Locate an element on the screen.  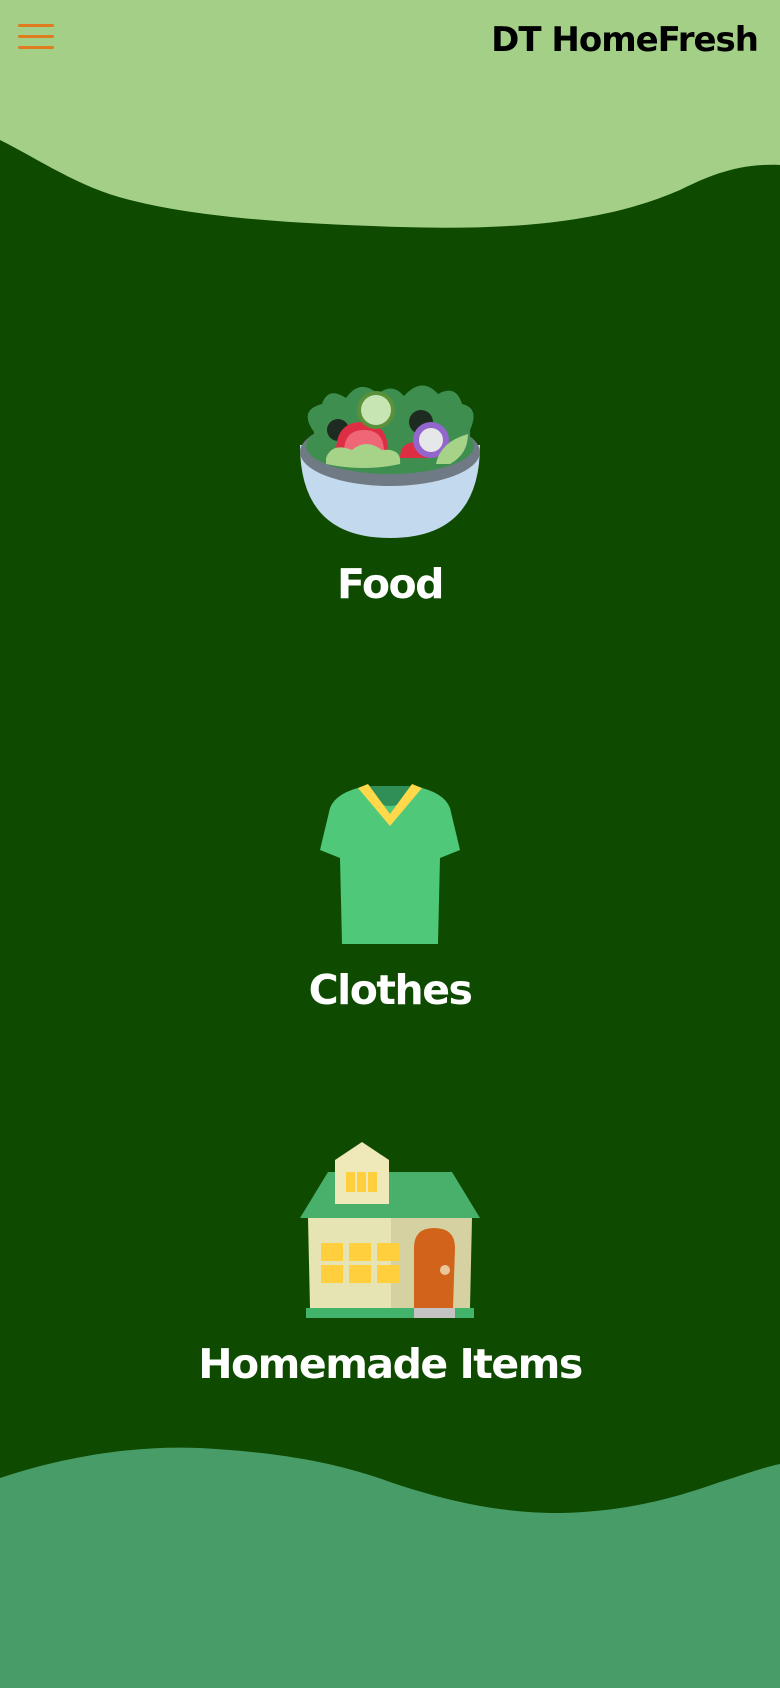
app-title: DT HomeFresh is located at coordinates (625, 40).